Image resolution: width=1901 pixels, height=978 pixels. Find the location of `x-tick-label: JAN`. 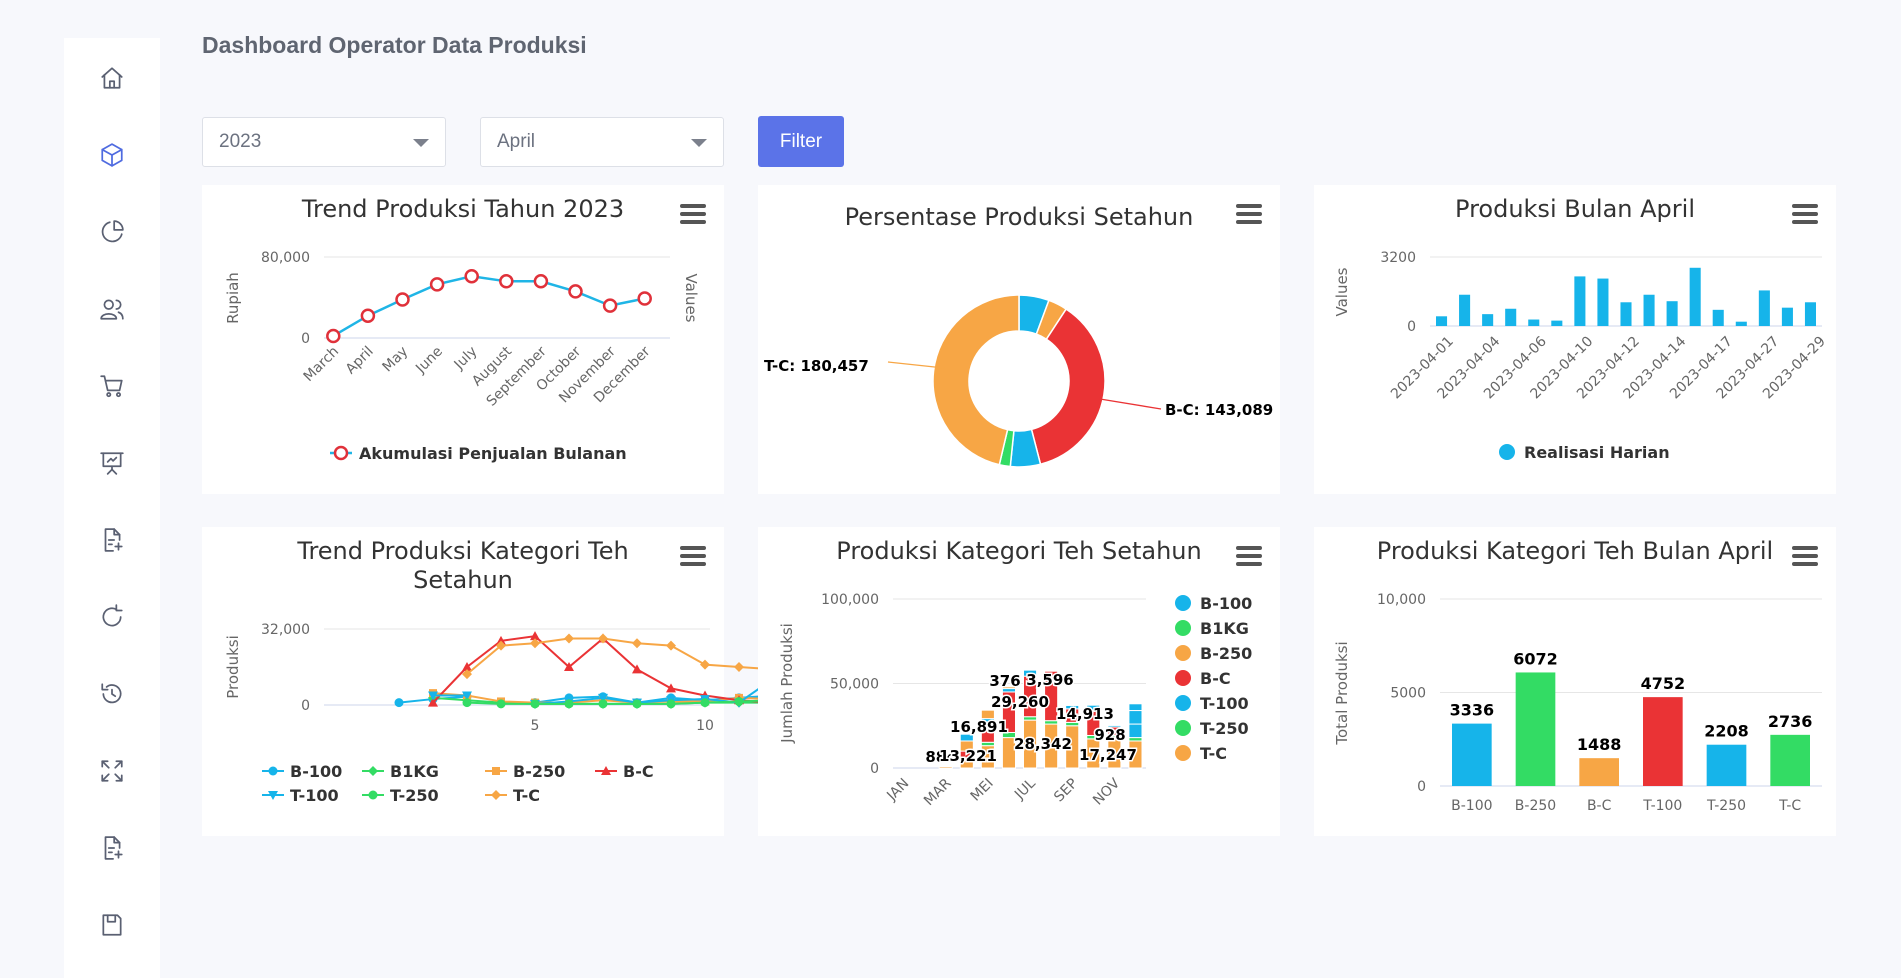

x-tick-label: JAN is located at coordinates (897, 790).